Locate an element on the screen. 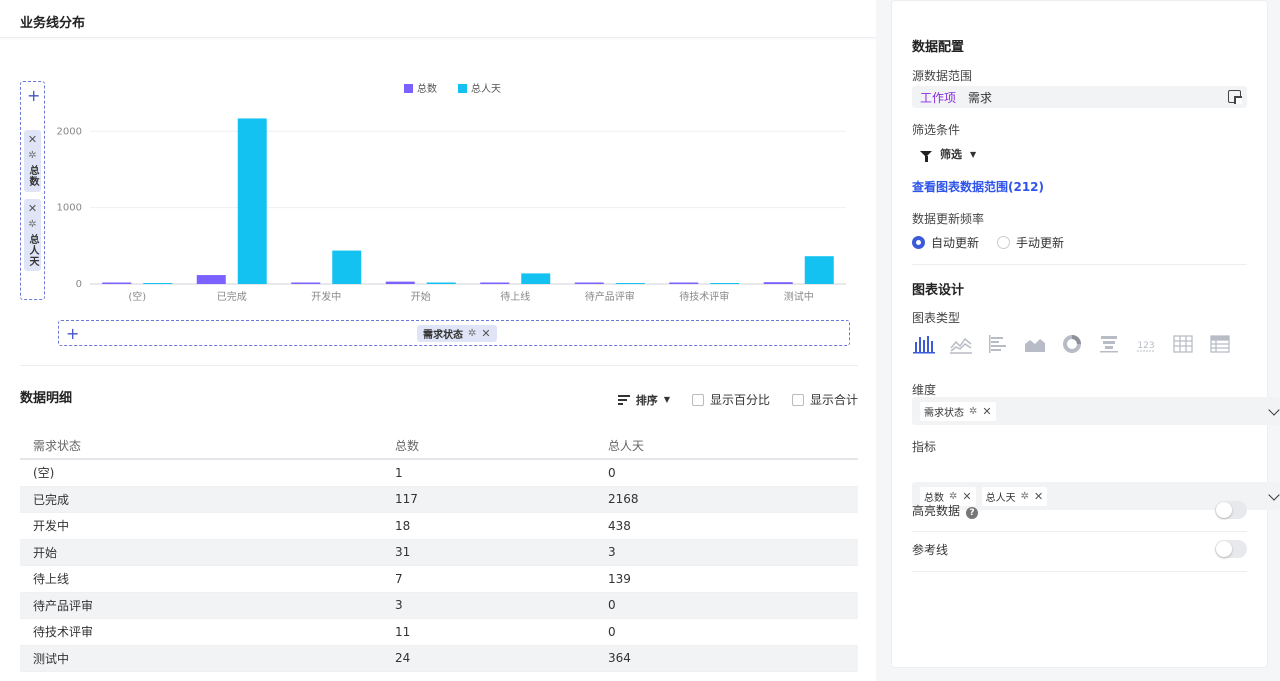  x-tick-label: 测试中 is located at coordinates (799, 296).